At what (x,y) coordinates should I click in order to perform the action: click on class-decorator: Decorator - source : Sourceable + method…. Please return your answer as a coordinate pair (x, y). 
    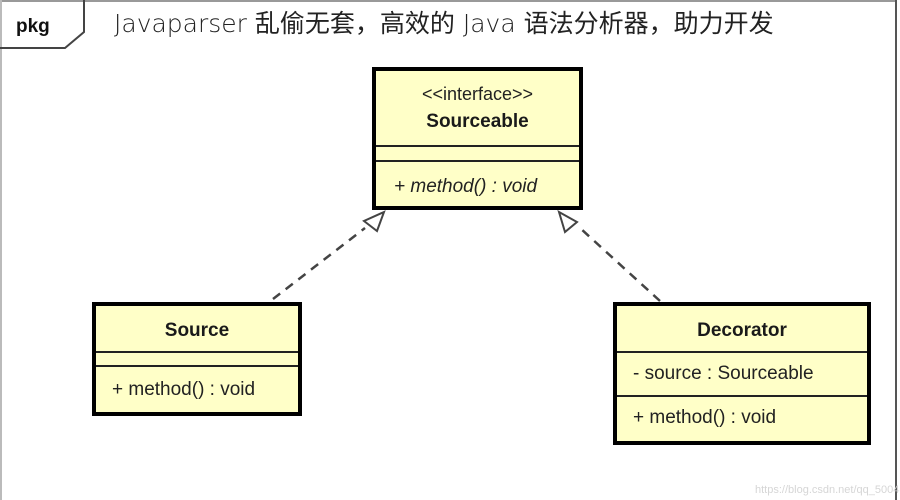
    Looking at the image, I should click on (742, 373).